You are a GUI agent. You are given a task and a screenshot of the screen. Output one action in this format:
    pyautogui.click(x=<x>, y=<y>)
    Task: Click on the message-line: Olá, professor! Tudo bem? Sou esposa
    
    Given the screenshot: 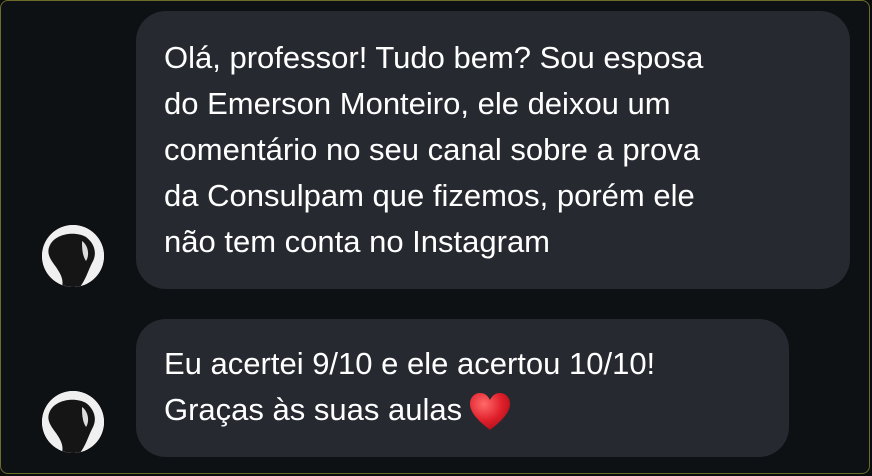 What is the action you would take?
    pyautogui.click(x=434, y=57)
    